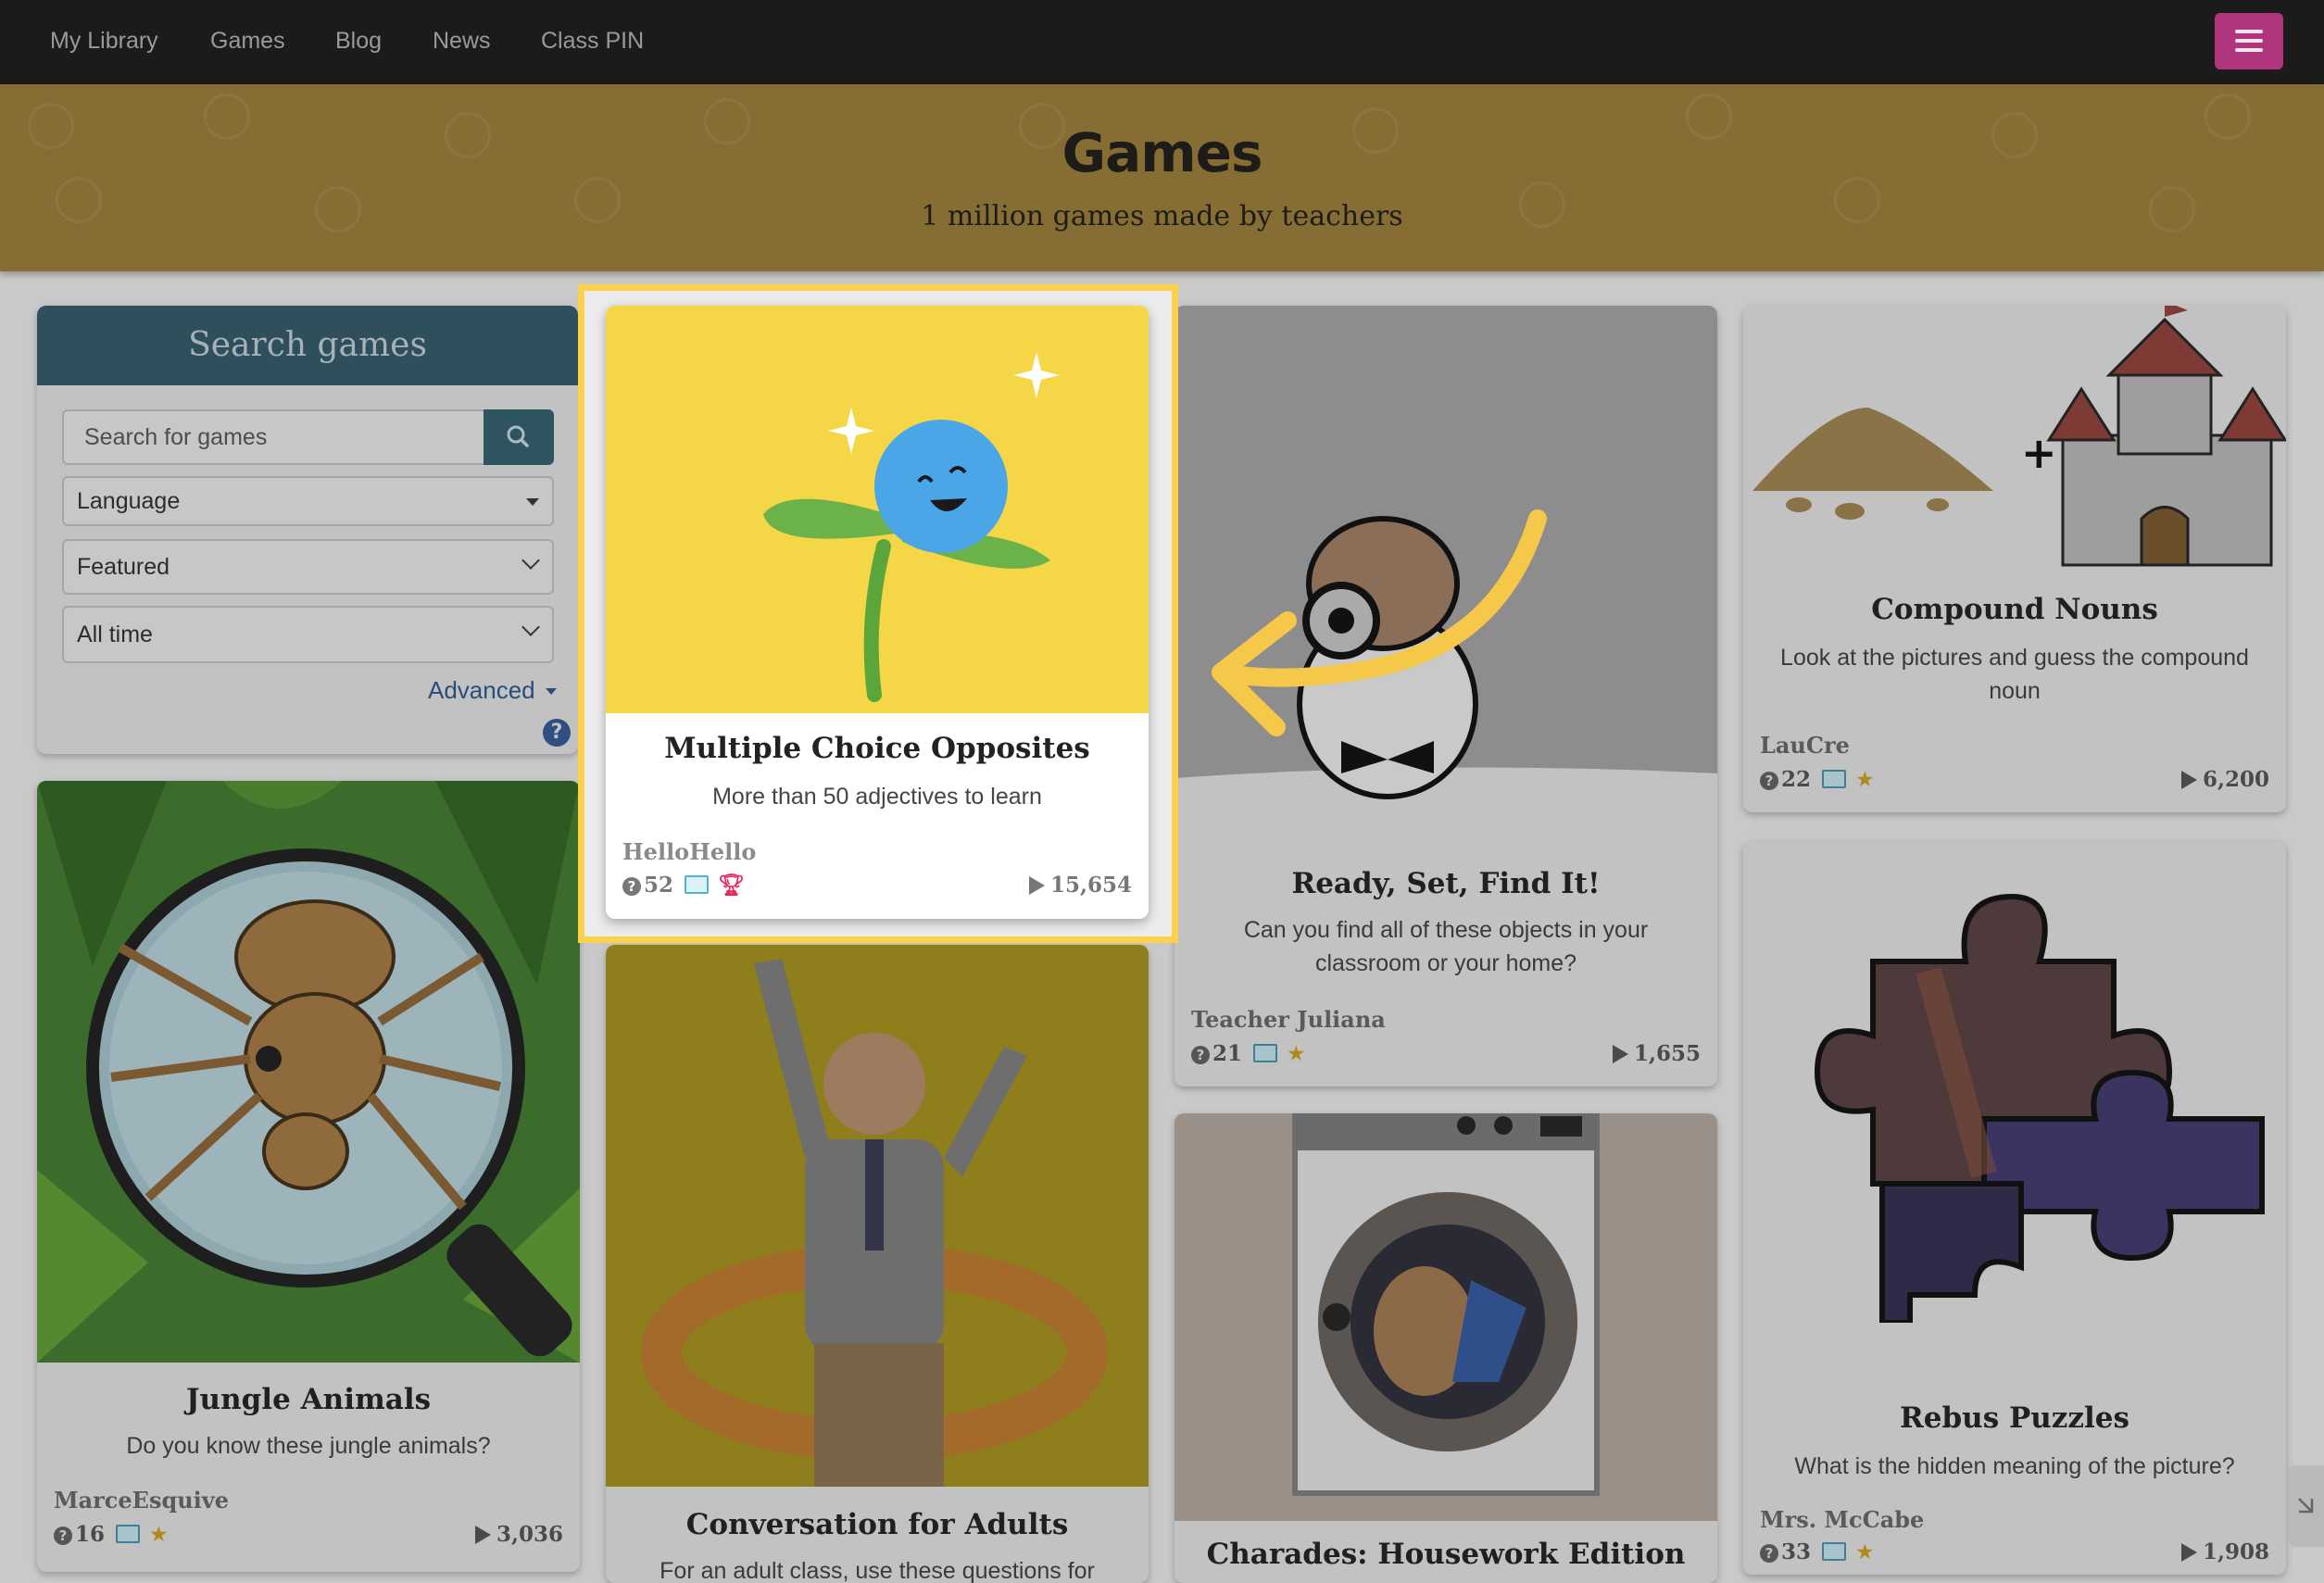 The height and width of the screenshot is (1583, 2324). Describe the element at coordinates (1162, 216) in the screenshot. I see `page-subtitle: 1 million games made by teachers` at that location.